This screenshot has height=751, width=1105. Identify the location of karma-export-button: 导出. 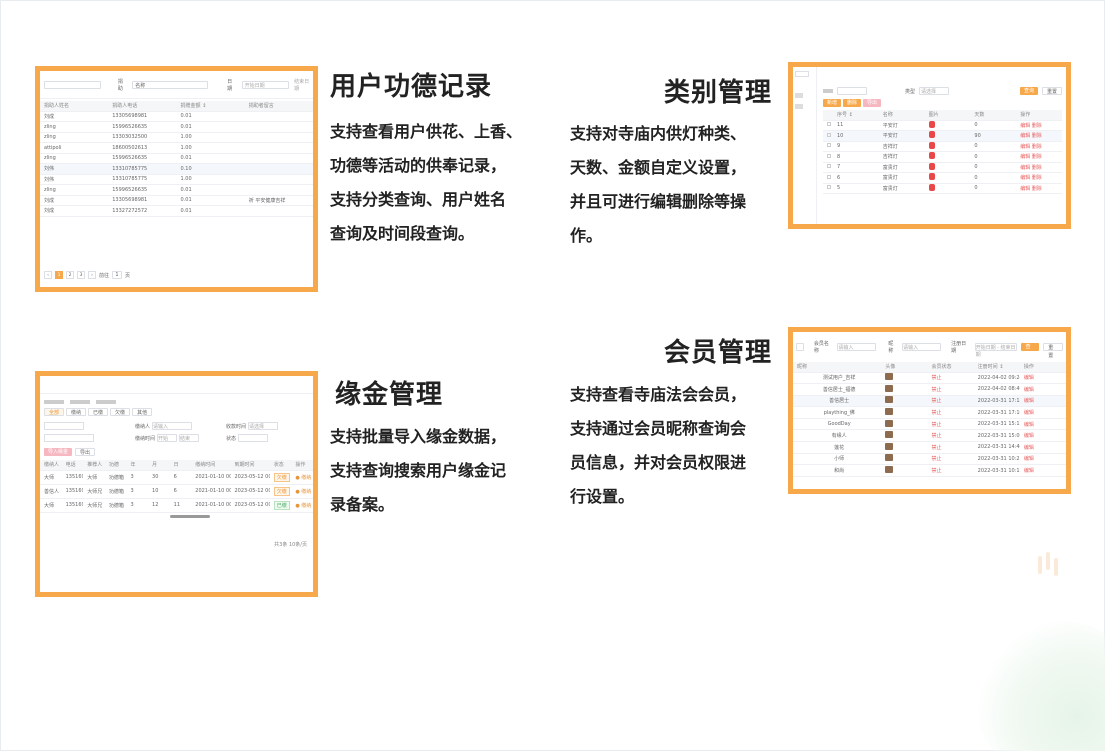
(85, 452).